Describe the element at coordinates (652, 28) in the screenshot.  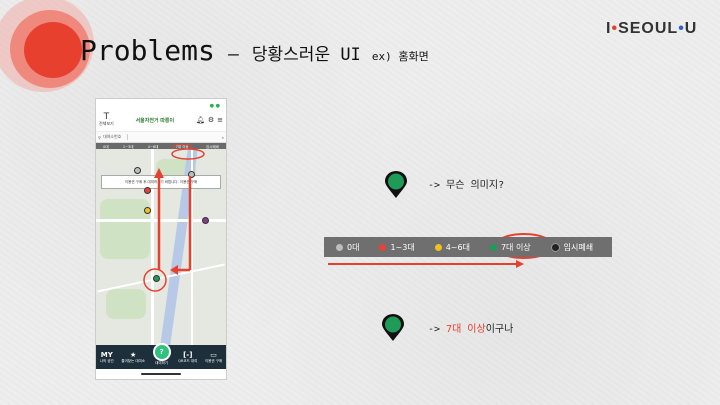
I see `brand-logo: I•SEOUL•U` at that location.